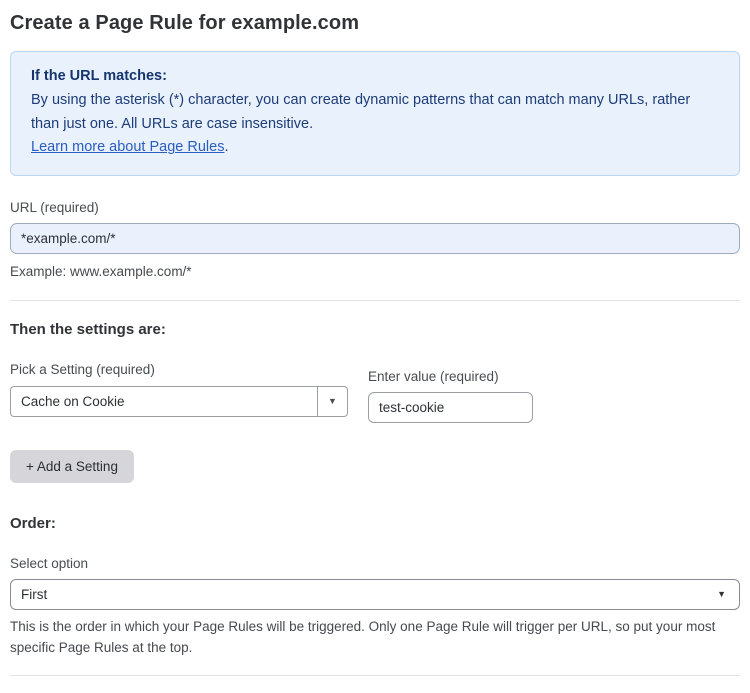 The width and height of the screenshot is (750, 693). Describe the element at coordinates (375, 675) in the screenshot. I see `footer-divider` at that location.